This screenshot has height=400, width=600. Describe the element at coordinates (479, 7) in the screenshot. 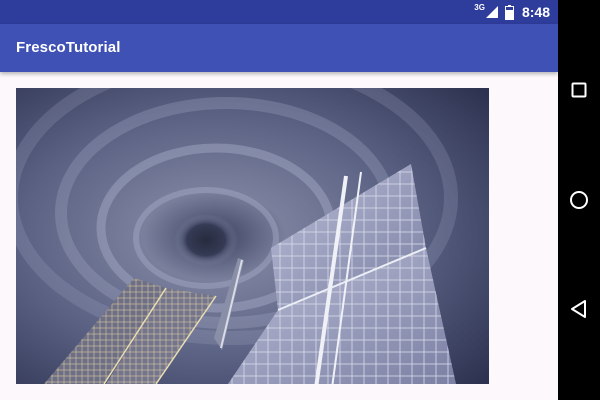

I see `network-type-label: 3G` at that location.